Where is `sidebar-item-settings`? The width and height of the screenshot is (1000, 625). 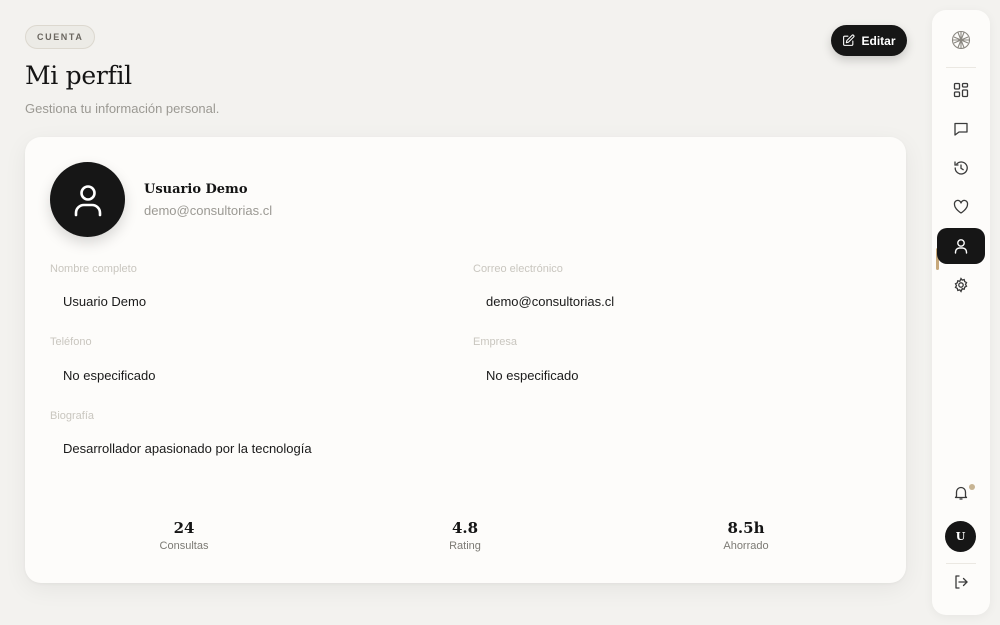 sidebar-item-settings is located at coordinates (961, 285).